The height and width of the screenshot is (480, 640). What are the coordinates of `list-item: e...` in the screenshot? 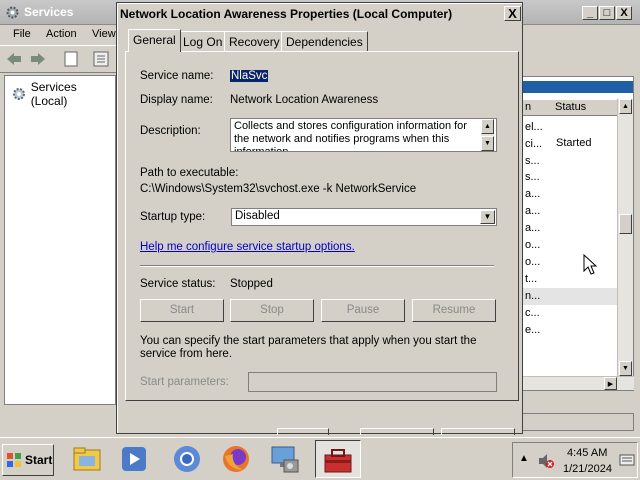 It's located at (532, 330).